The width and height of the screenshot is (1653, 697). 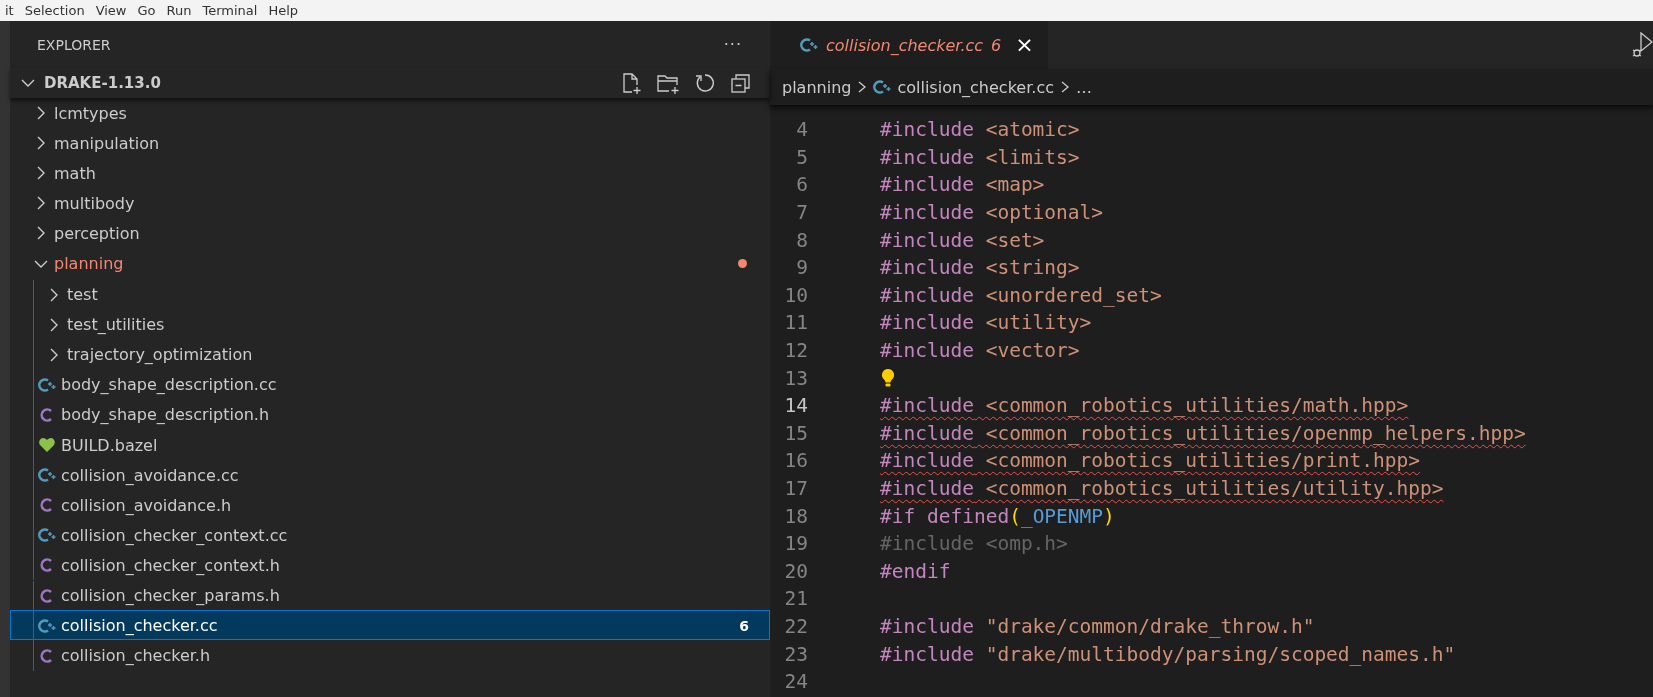 What do you see at coordinates (390, 474) in the screenshot?
I see `tree-item: collision_avoidance.cc` at bounding box center [390, 474].